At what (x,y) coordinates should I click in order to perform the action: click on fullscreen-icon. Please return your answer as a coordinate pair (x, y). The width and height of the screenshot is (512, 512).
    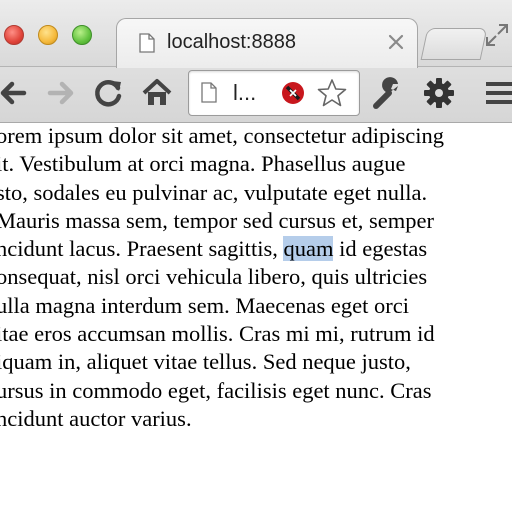
    Looking at the image, I should click on (497, 35).